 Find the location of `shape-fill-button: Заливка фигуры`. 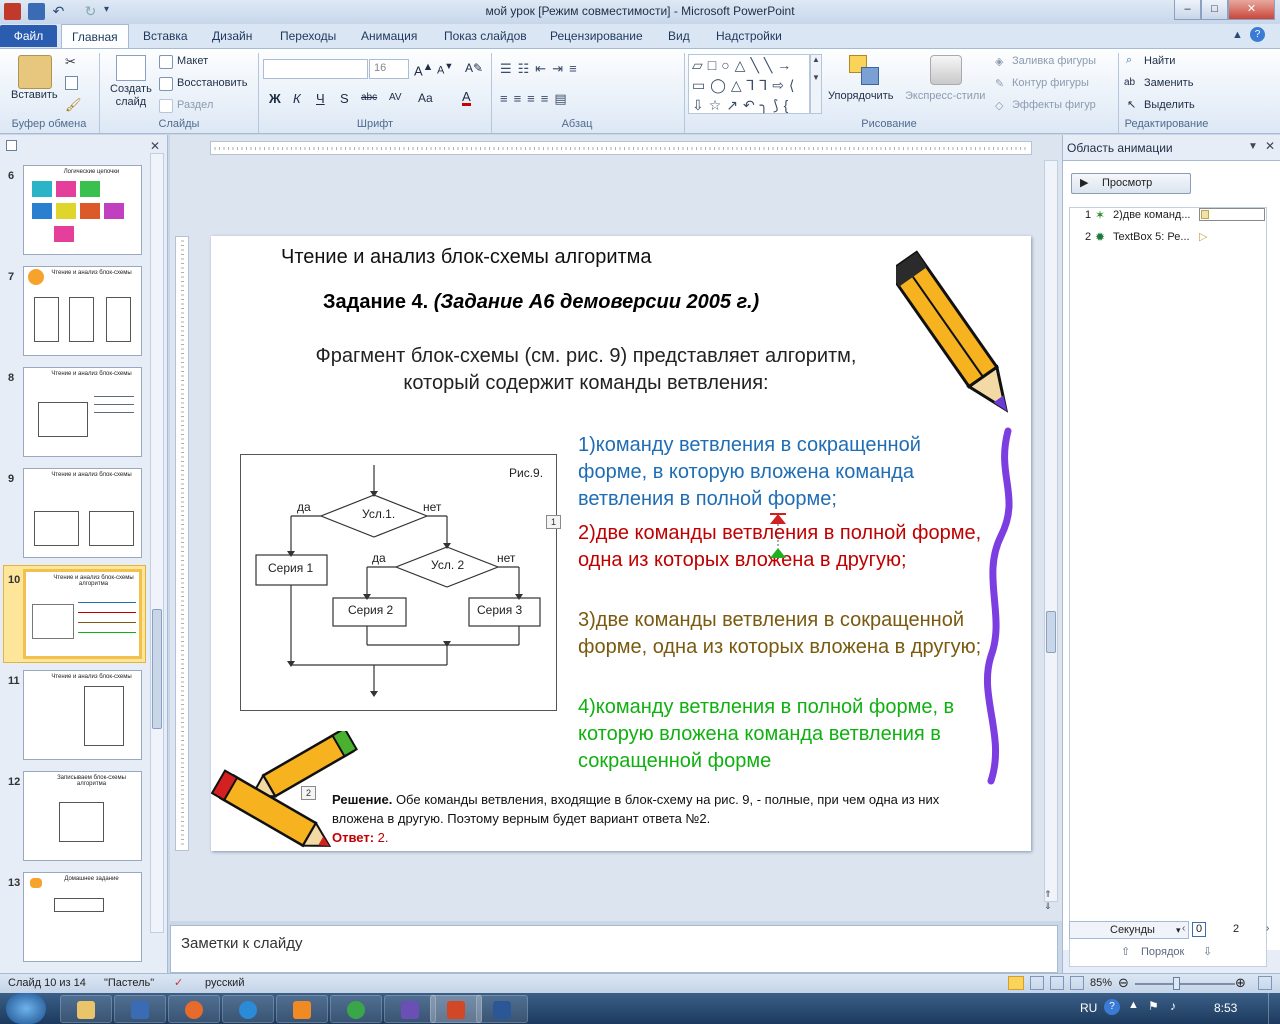

shape-fill-button: Заливка фигуры is located at coordinates (1054, 61).